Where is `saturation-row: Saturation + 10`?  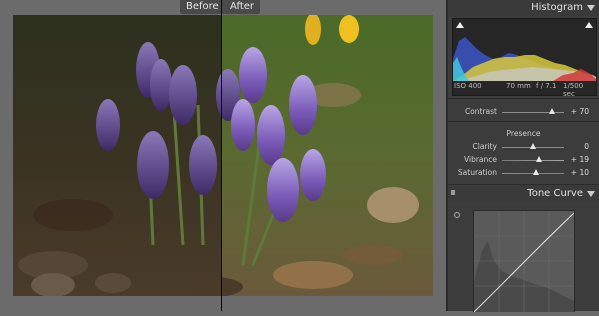 saturation-row: Saturation + 10 is located at coordinates (523, 173).